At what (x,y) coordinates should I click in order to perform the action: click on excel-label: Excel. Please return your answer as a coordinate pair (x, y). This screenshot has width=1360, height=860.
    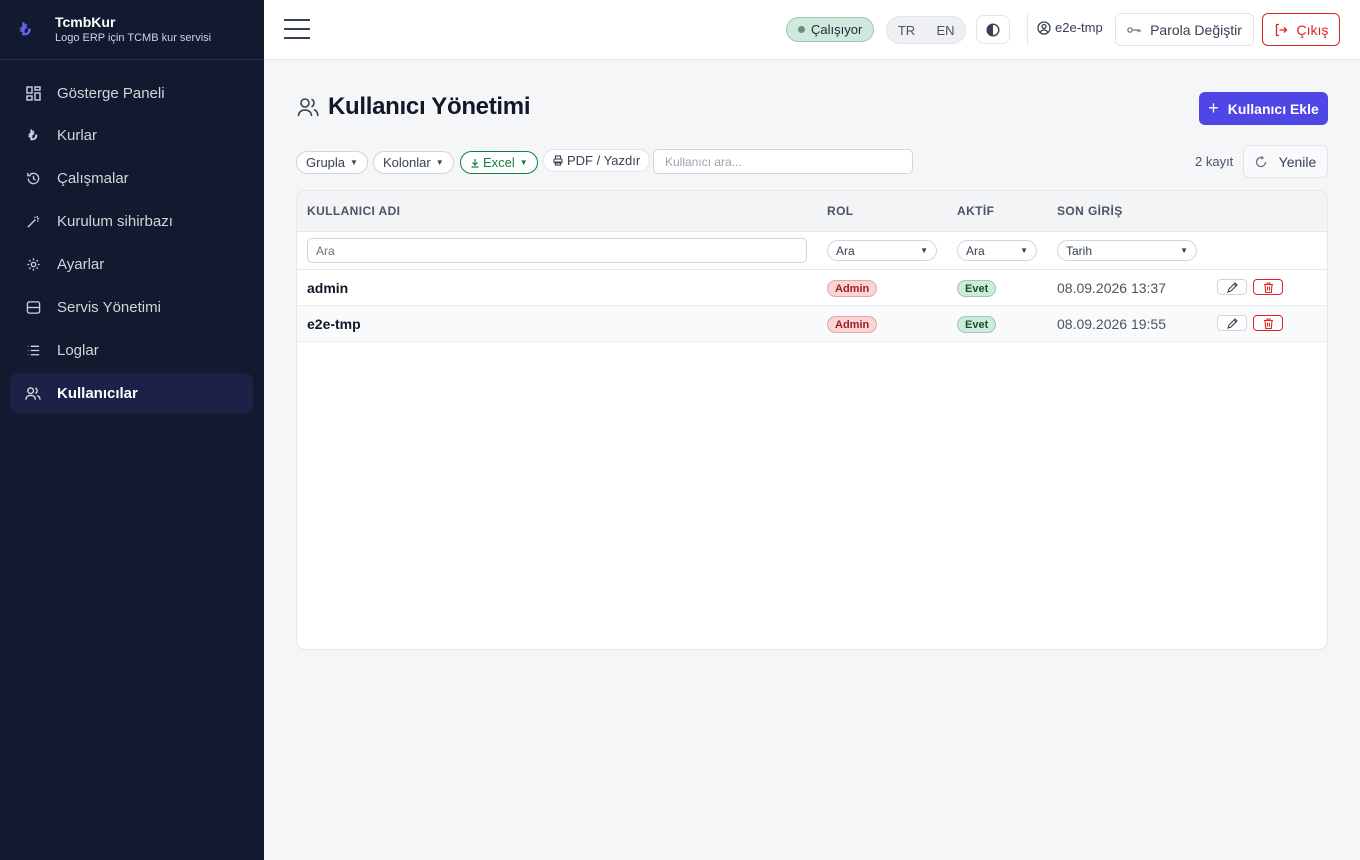
    Looking at the image, I should click on (499, 162).